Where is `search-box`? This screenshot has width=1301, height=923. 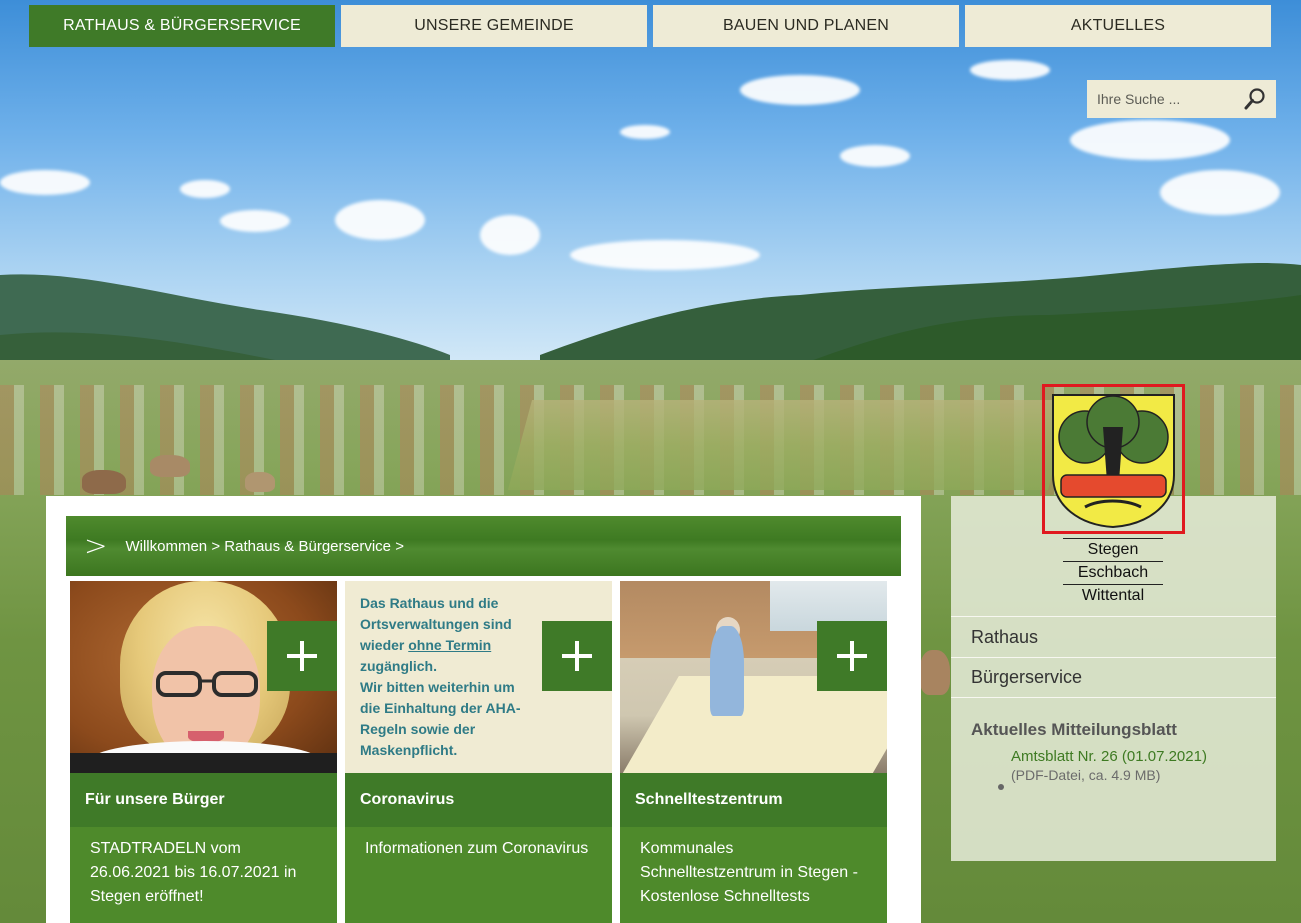 search-box is located at coordinates (1181, 99).